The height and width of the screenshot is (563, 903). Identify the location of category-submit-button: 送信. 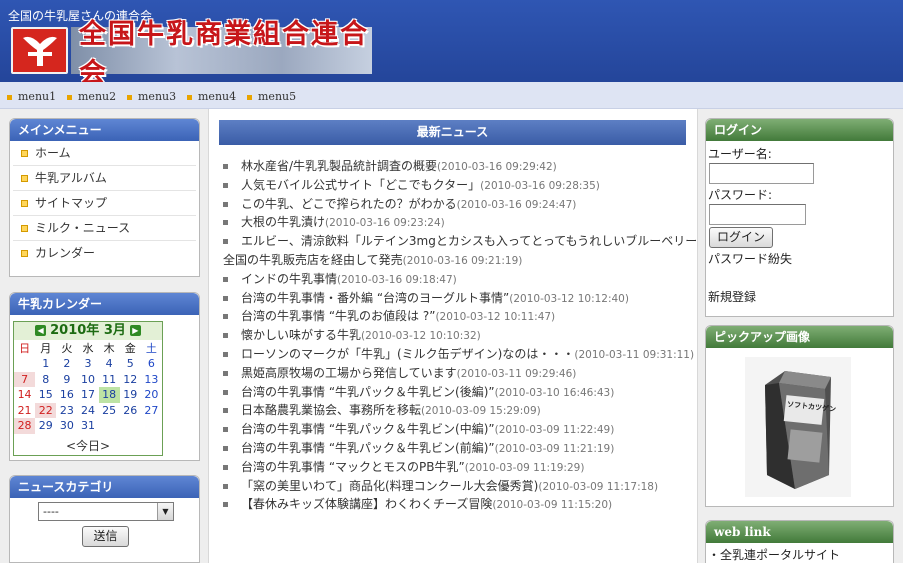
(105, 536).